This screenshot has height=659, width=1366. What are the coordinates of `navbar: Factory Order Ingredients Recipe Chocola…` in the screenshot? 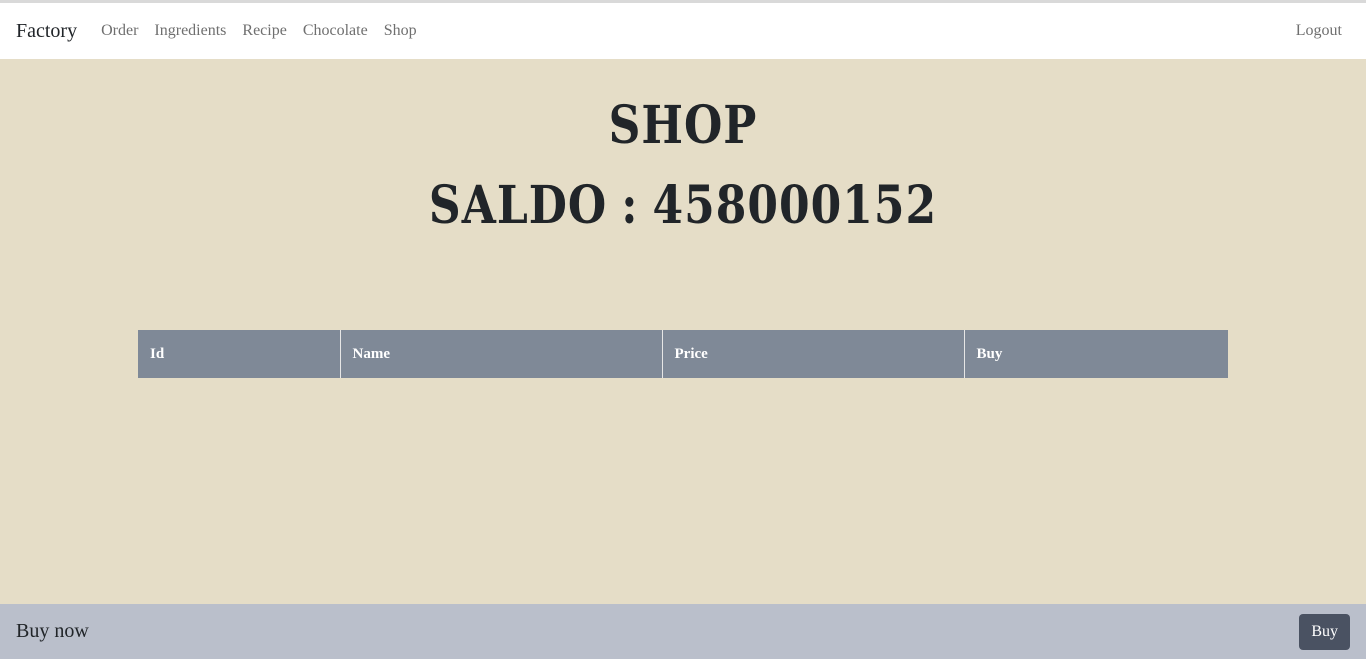 It's located at (683, 31).